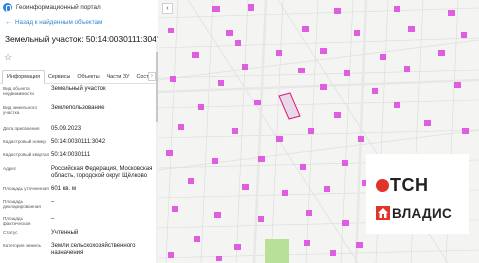  What do you see at coordinates (26, 154) in the screenshot?
I see `property-label: Кадастровый квартал` at bounding box center [26, 154].